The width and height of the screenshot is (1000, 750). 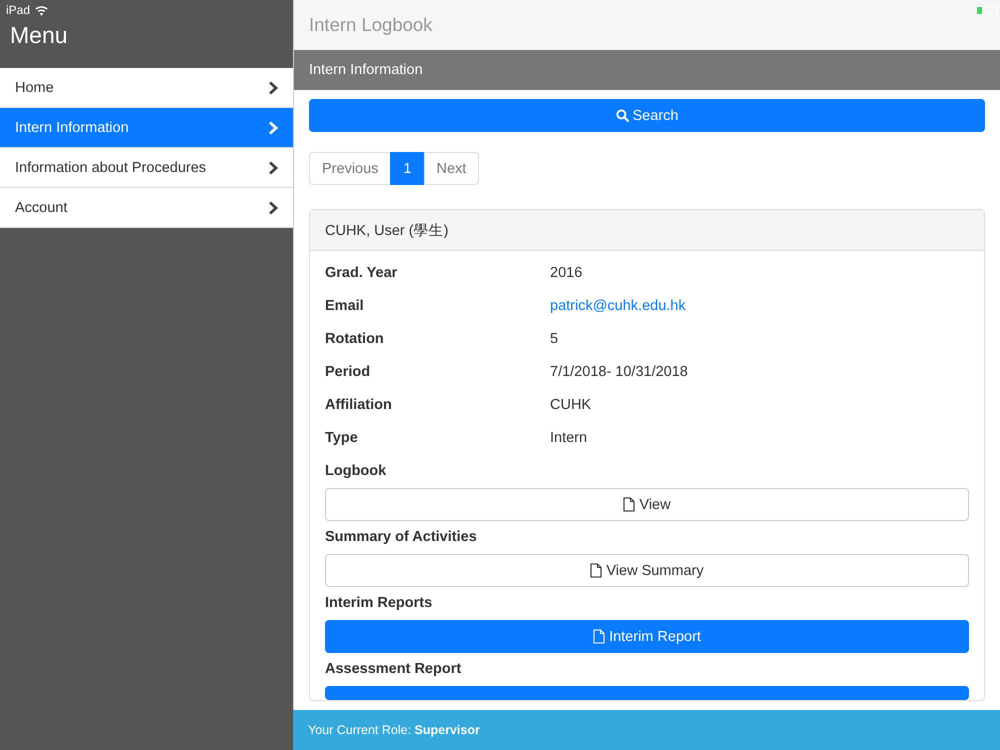 What do you see at coordinates (361, 273) in the screenshot?
I see `field-label: Grad. Year` at bounding box center [361, 273].